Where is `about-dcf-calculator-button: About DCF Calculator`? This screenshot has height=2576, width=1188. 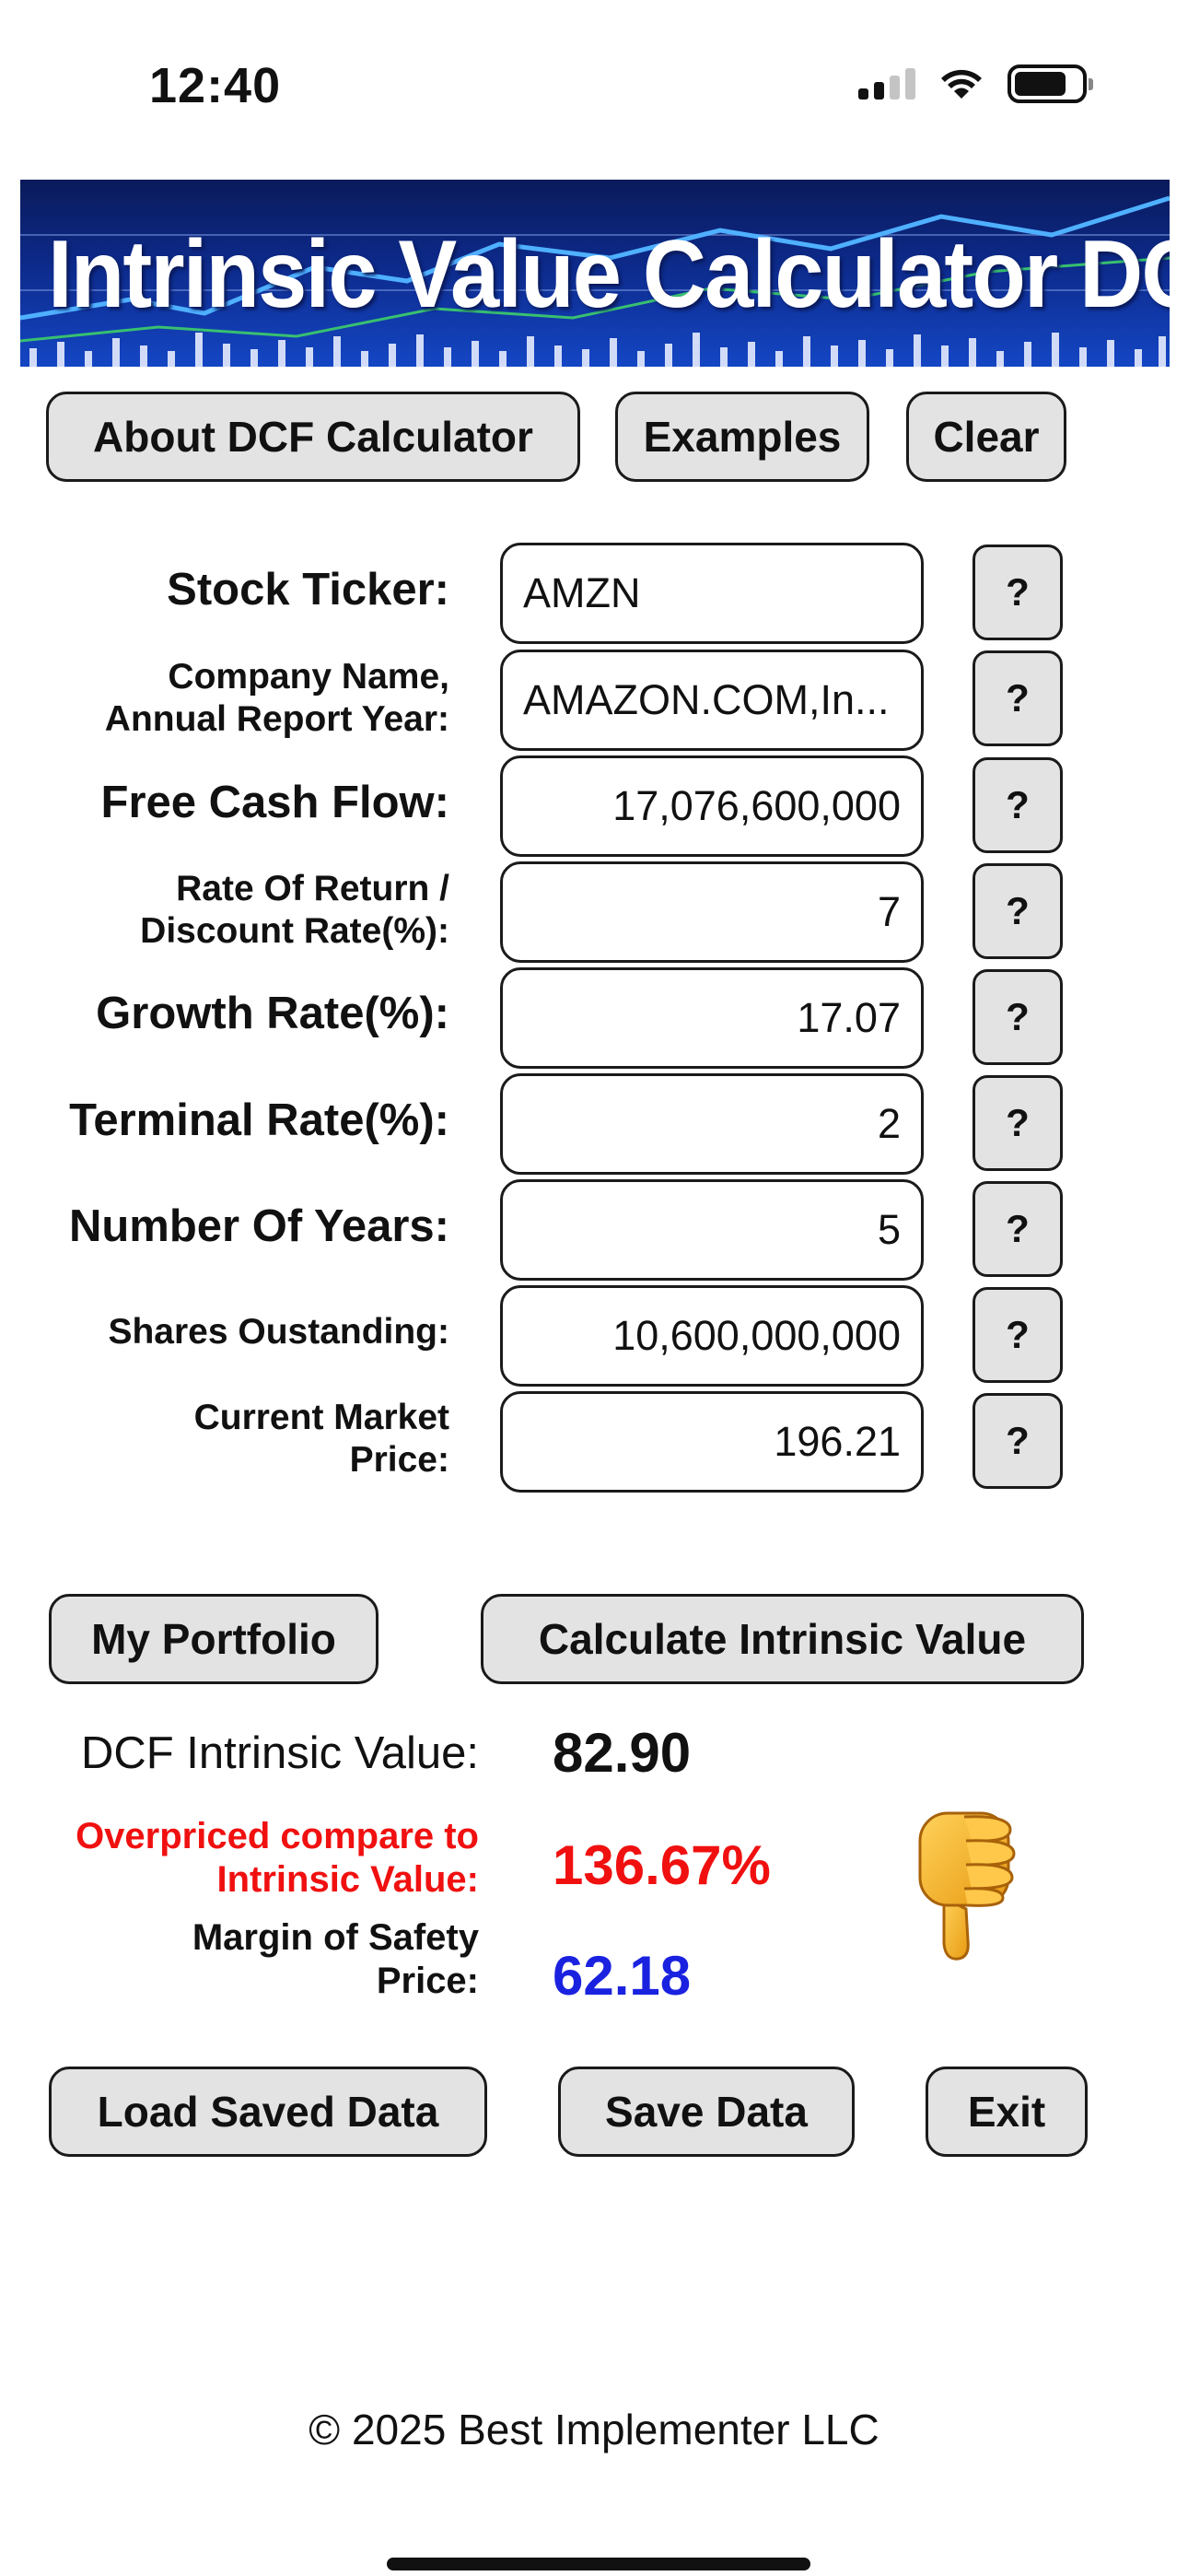 about-dcf-calculator-button: About DCF Calculator is located at coordinates (313, 437).